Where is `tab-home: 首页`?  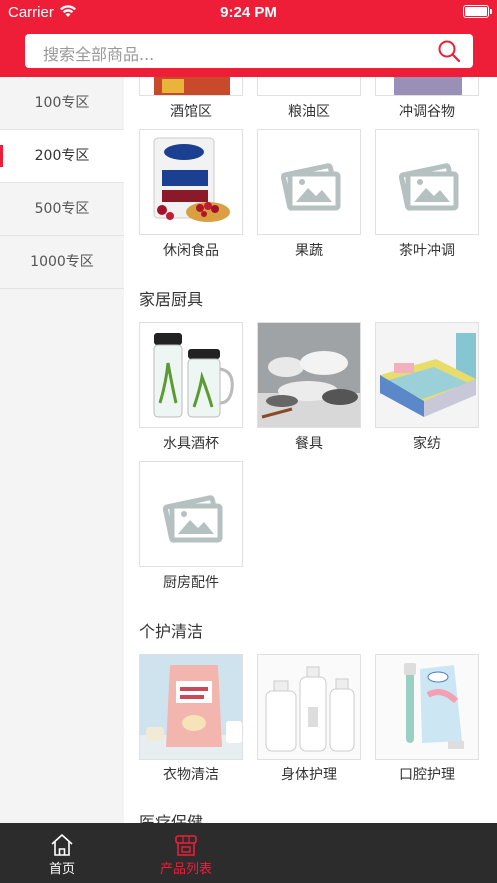
tab-home: 首页 is located at coordinates (62, 853).